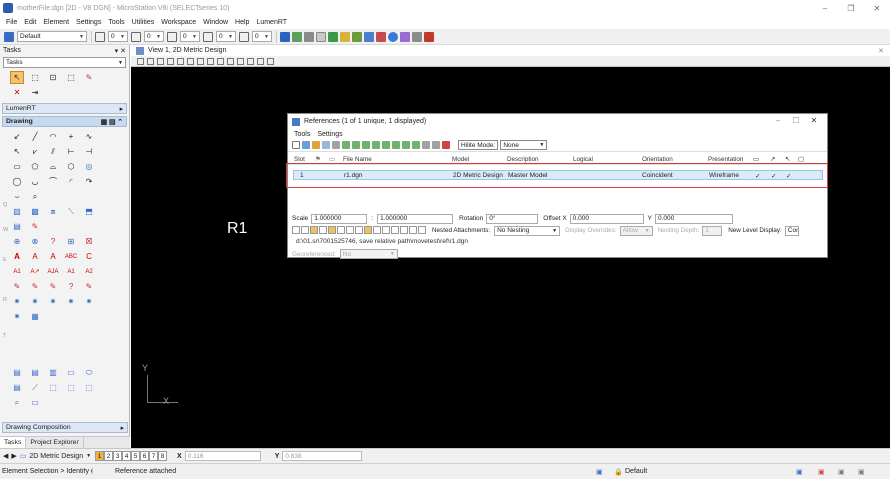  What do you see at coordinates (222, 456) in the screenshot?
I see `x-coord-field: 0.116` at bounding box center [222, 456].